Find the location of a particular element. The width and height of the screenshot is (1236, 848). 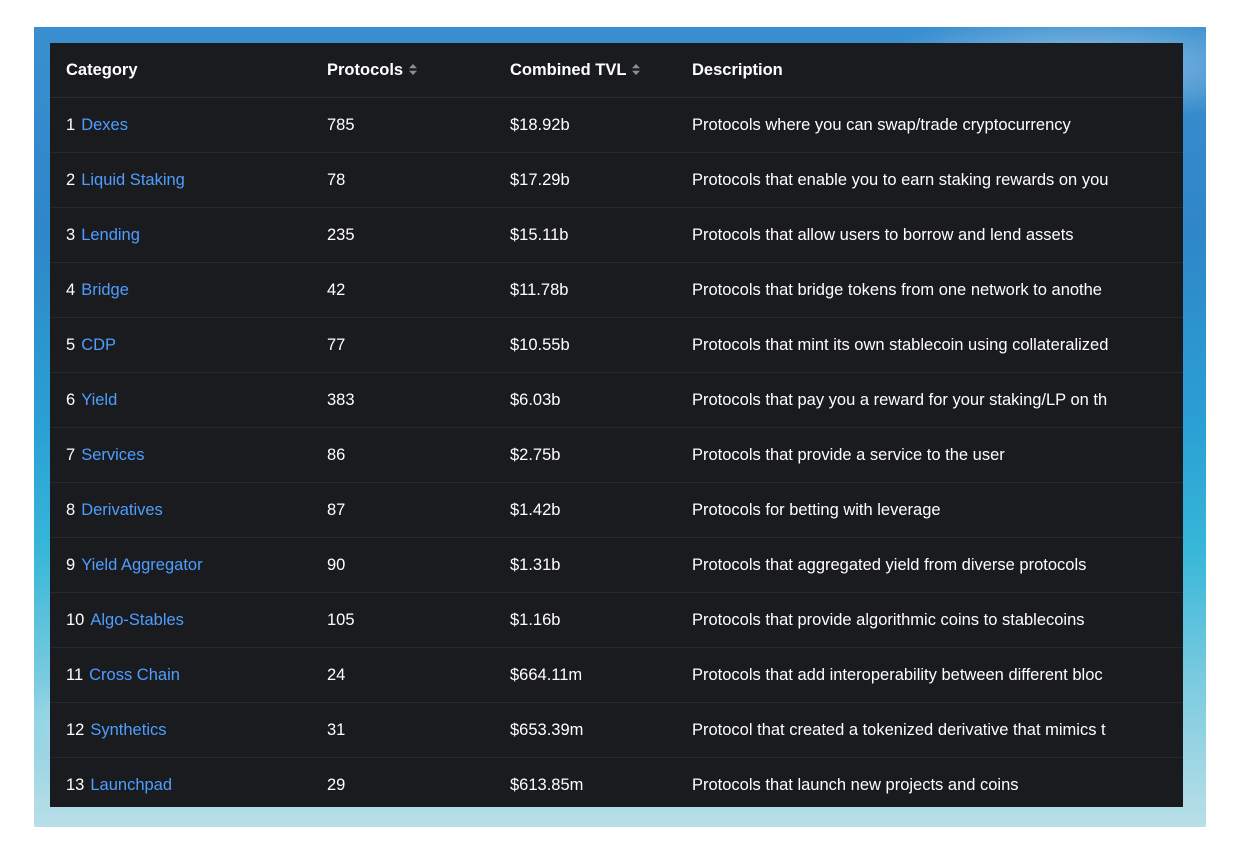

protocols-count: 78 is located at coordinates (336, 179).